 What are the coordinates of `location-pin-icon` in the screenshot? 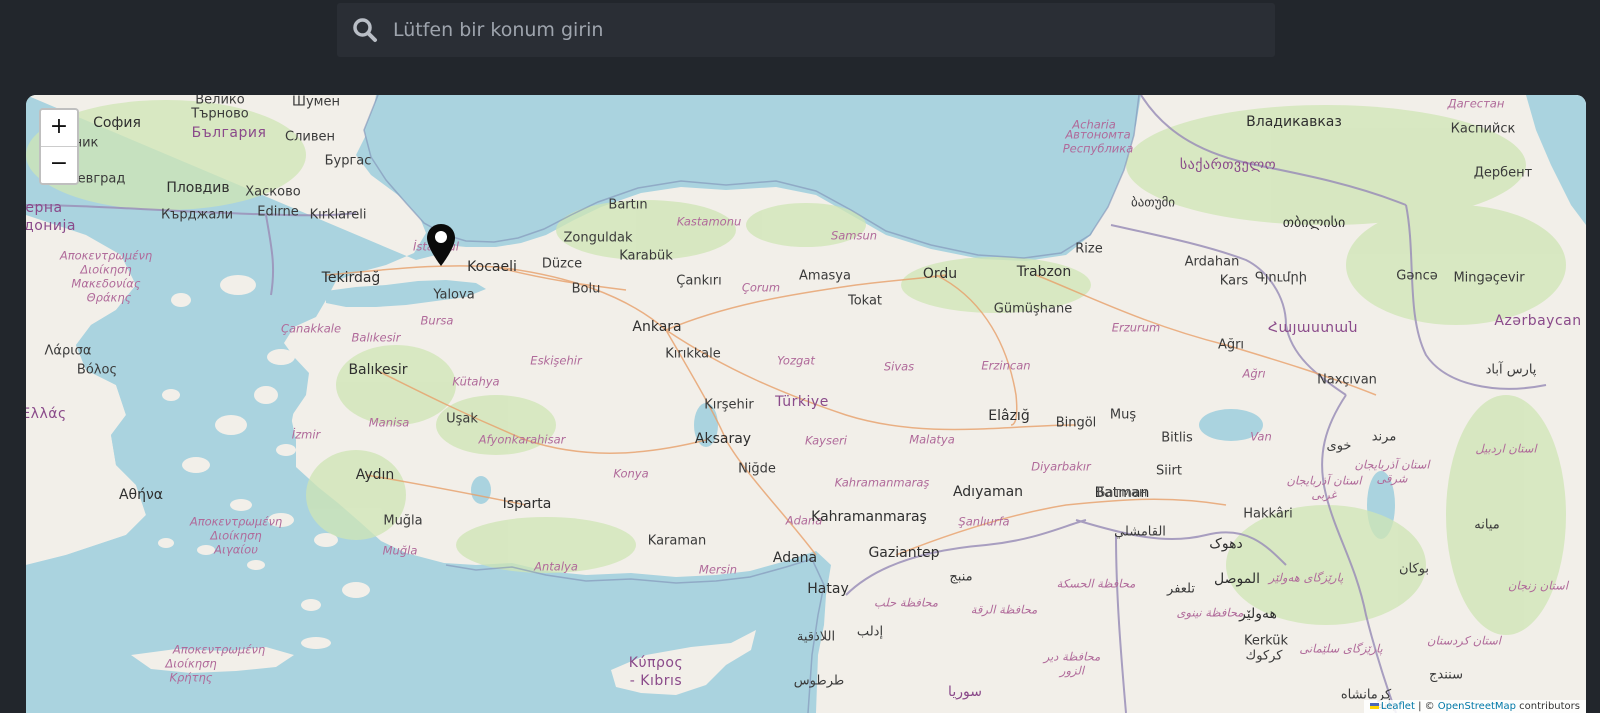 It's located at (441, 245).